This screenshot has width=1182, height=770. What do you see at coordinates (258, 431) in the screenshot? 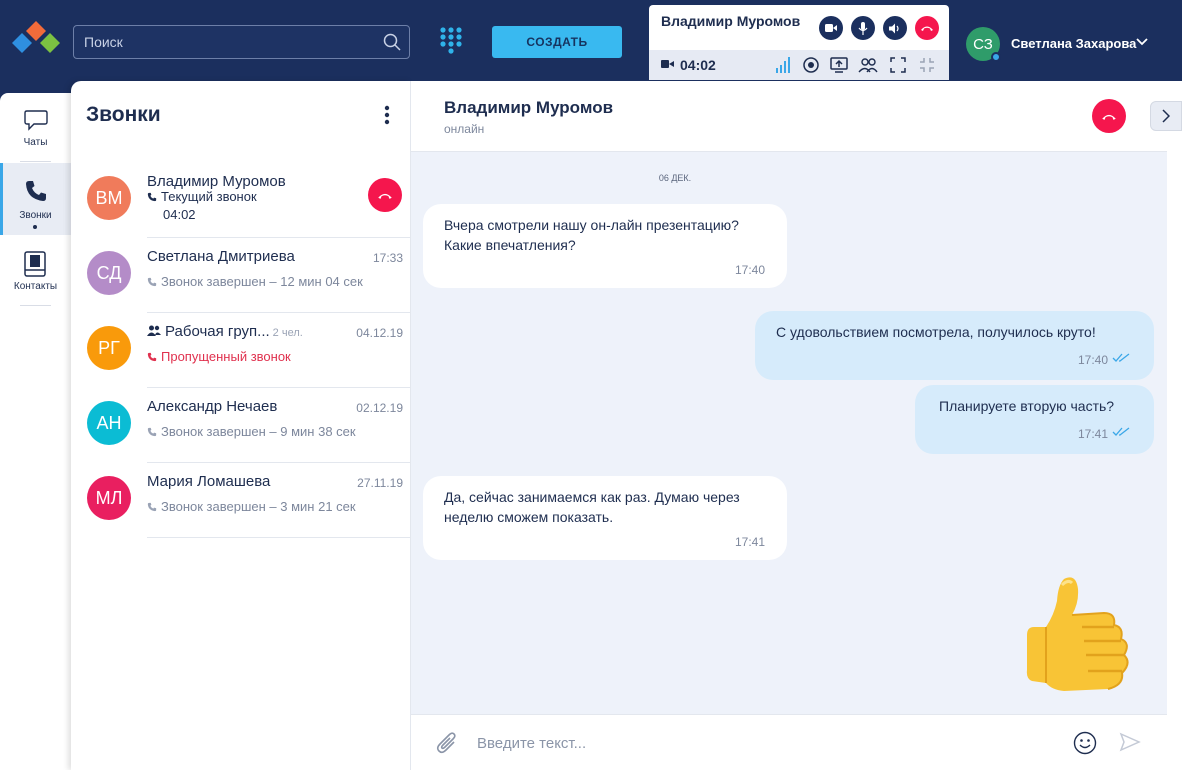
I see `call-status-text: Звонок завершен – 9 мин 38 сек` at bounding box center [258, 431].